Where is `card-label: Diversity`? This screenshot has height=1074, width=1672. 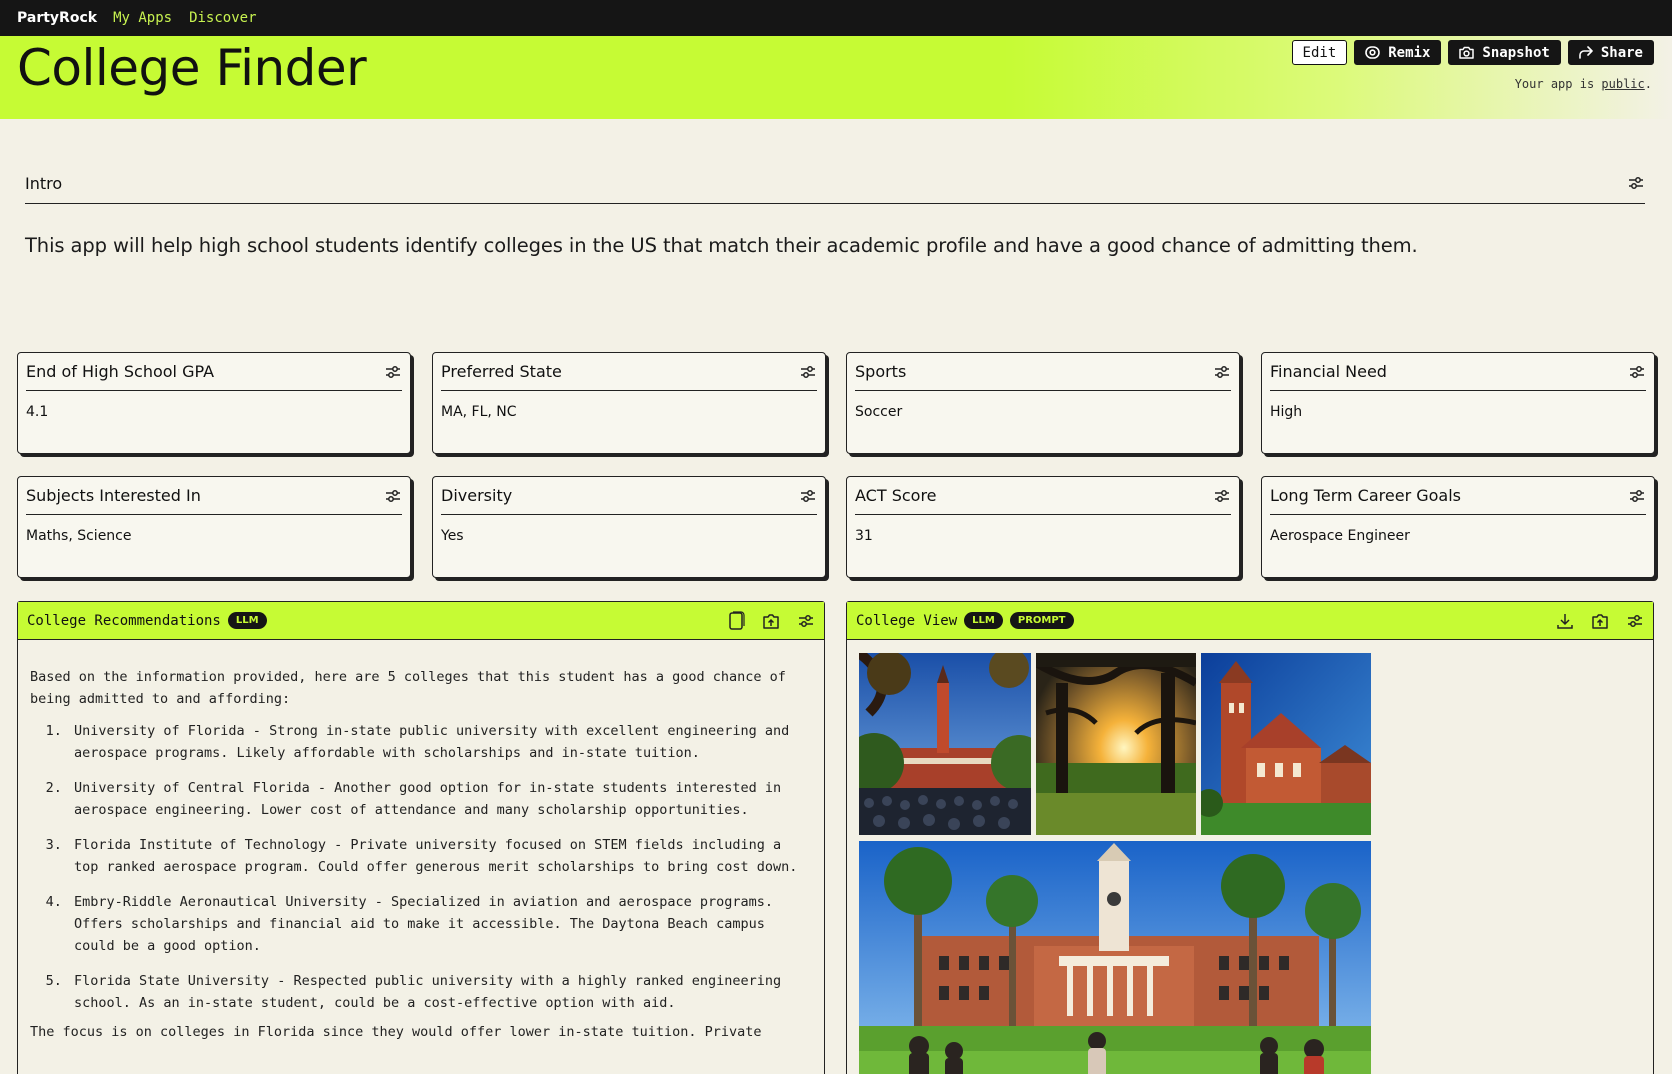
card-label: Diversity is located at coordinates (477, 495).